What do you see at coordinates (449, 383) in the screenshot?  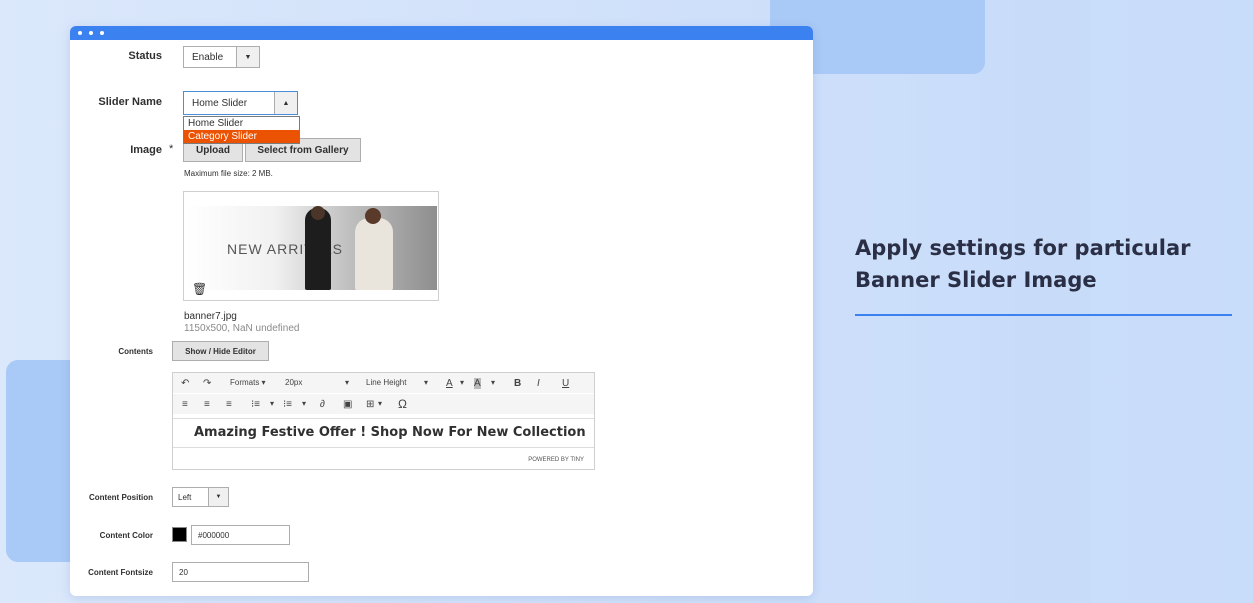 I see `text-color-icon: A` at bounding box center [449, 383].